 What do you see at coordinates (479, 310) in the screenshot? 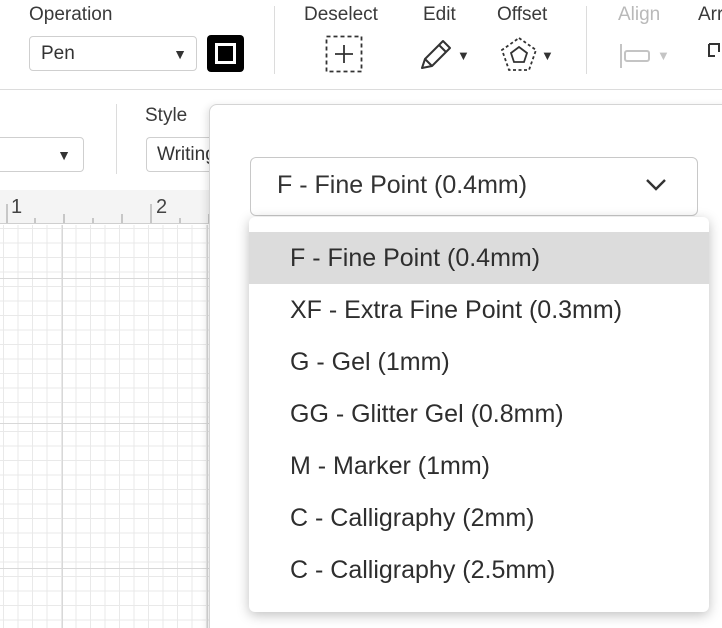
I see `pen-option-extra-fine-point: XF - Extra Fine Point (0.3mm)` at bounding box center [479, 310].